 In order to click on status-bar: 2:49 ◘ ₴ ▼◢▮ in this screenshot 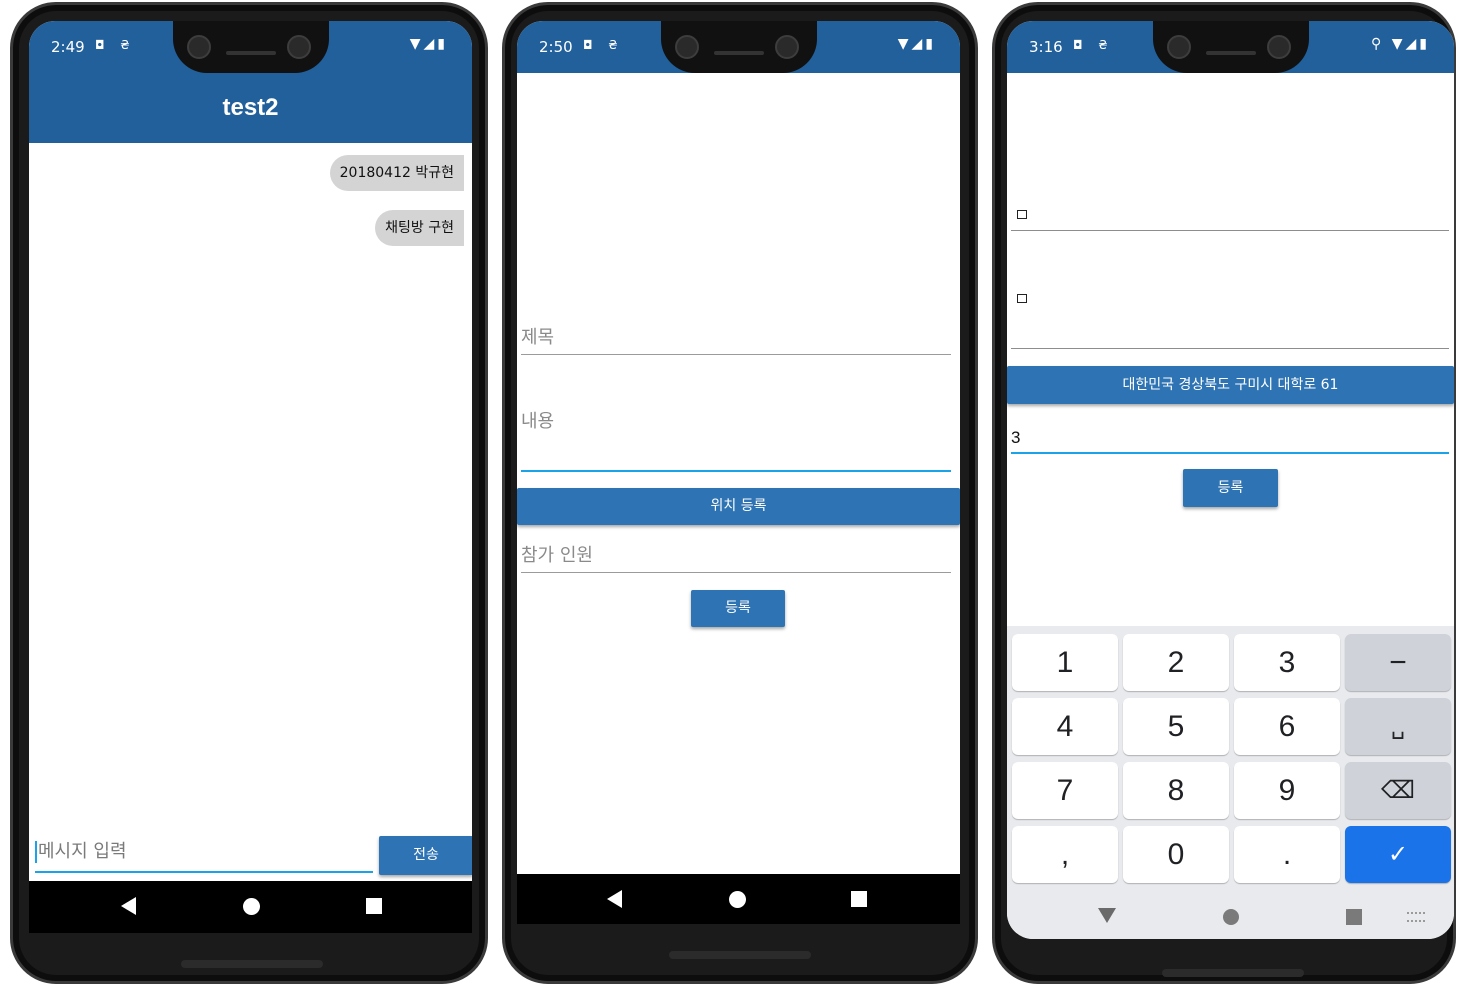, I will do `click(250, 47)`.